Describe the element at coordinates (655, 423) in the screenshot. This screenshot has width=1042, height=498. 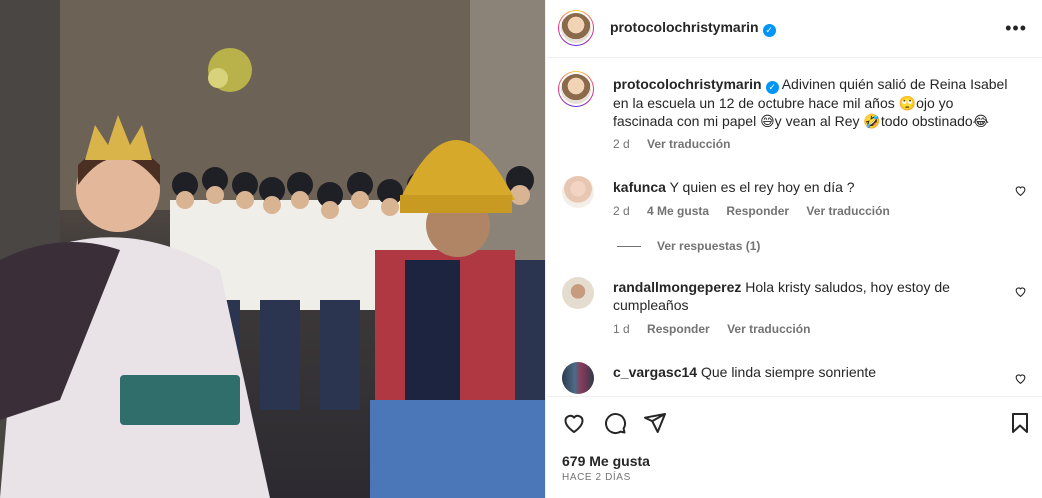
I see `share-icon` at that location.